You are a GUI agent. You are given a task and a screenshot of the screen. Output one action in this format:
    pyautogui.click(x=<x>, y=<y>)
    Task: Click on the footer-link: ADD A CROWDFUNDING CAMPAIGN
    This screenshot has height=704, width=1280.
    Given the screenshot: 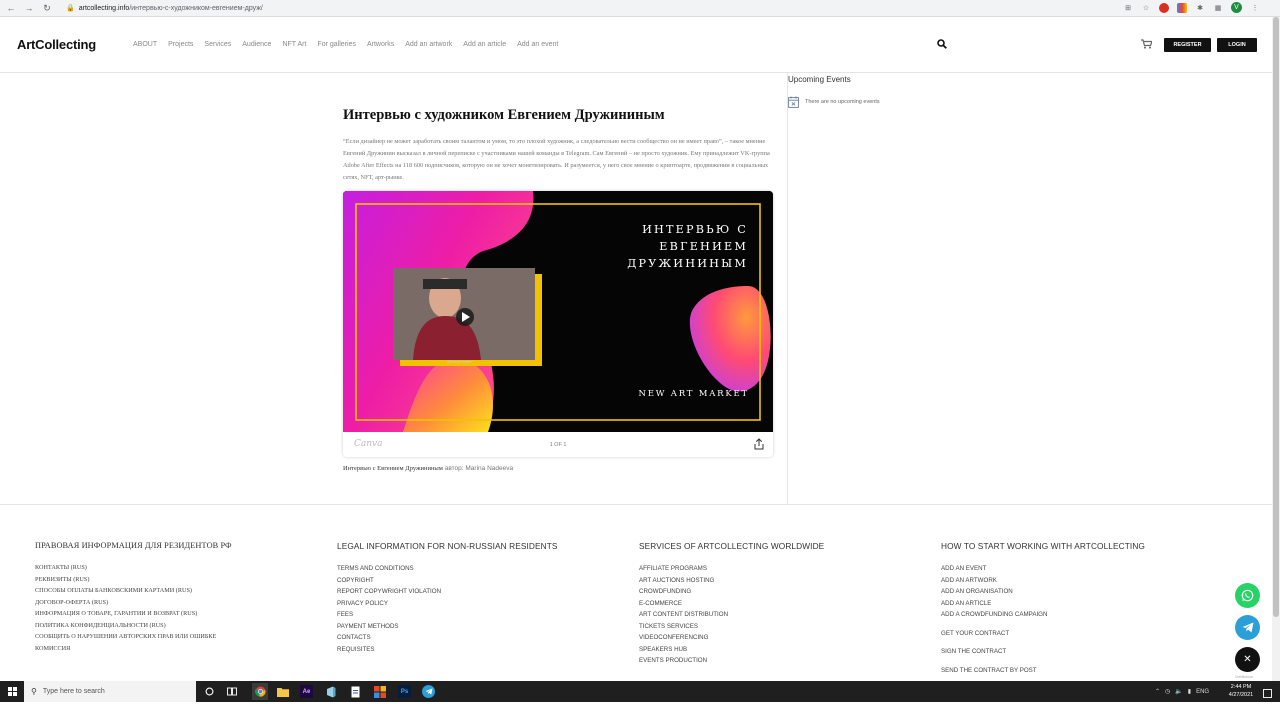 What is the action you would take?
    pyautogui.click(x=1043, y=615)
    